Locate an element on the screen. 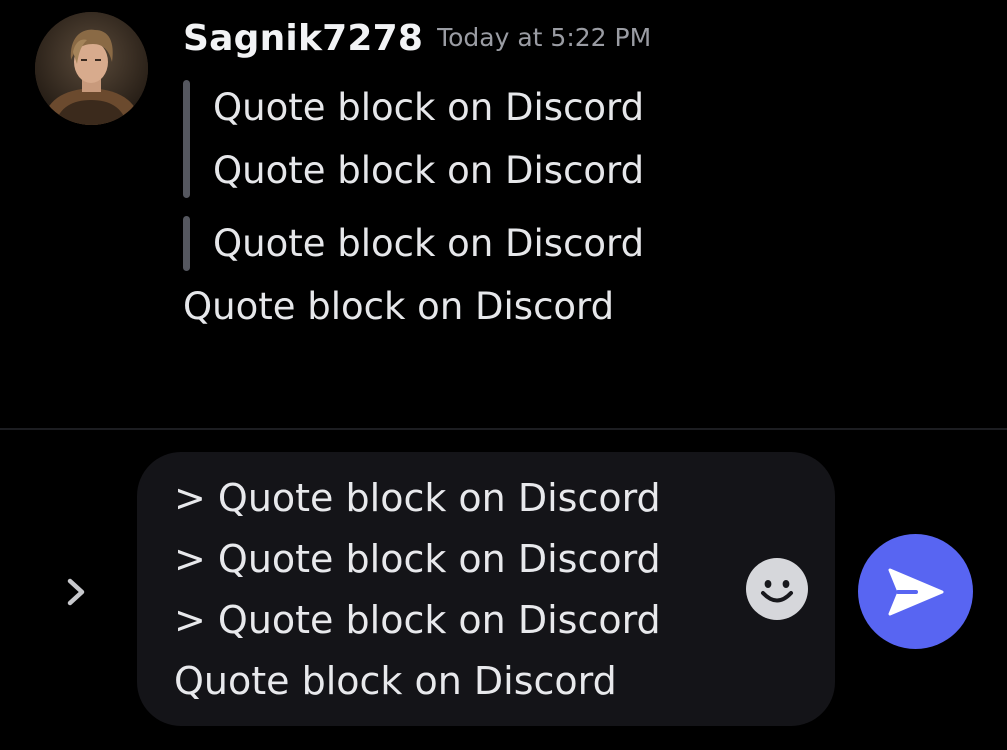 This screenshot has width=1007, height=750. send-button is located at coordinates (915, 591).